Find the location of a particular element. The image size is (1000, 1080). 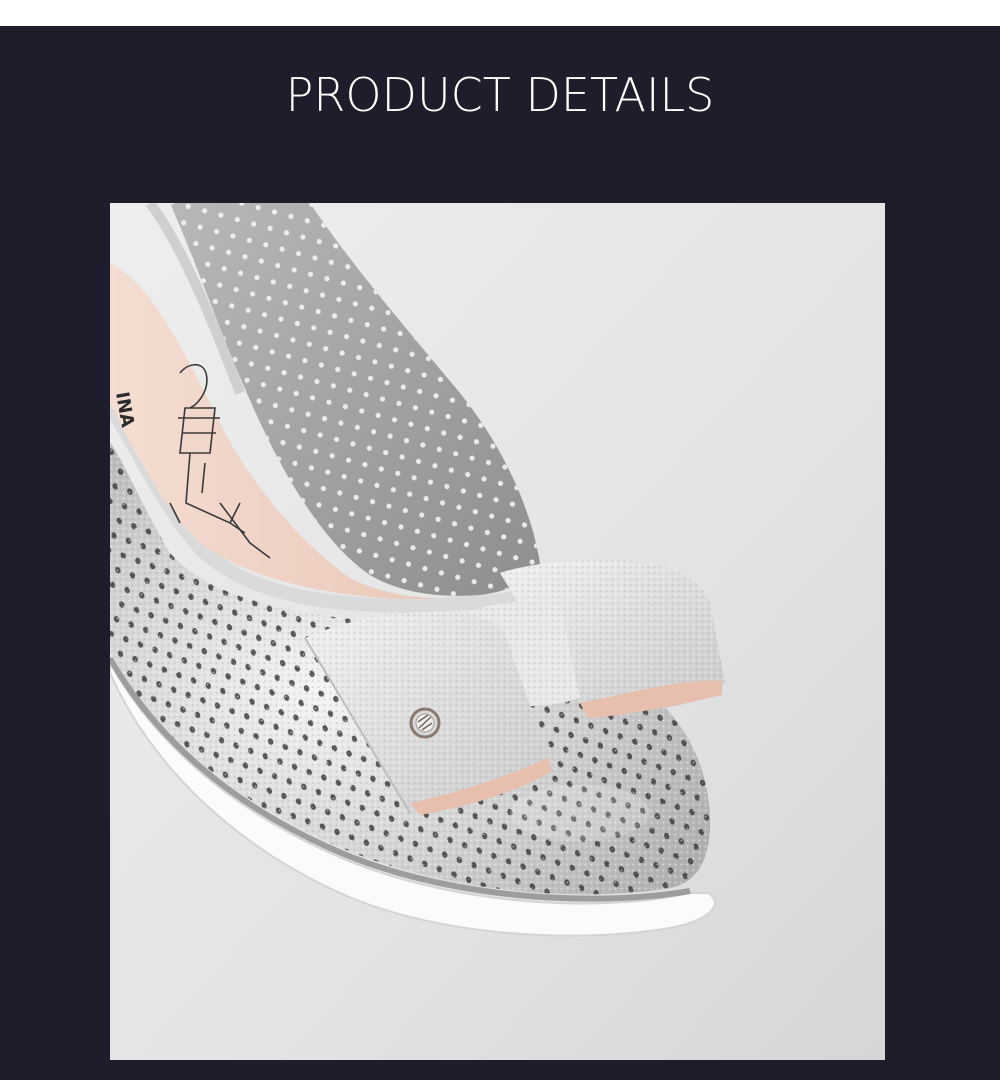

section-title: PRODUCT DETAILS is located at coordinates (500, 95).